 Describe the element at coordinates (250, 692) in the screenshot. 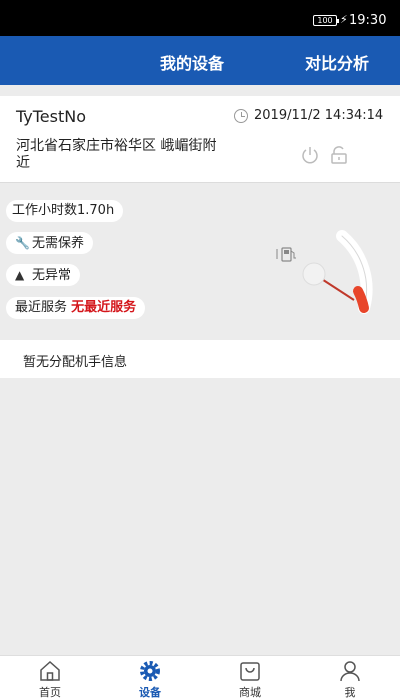

I see `tab-mall-label: 商城` at that location.